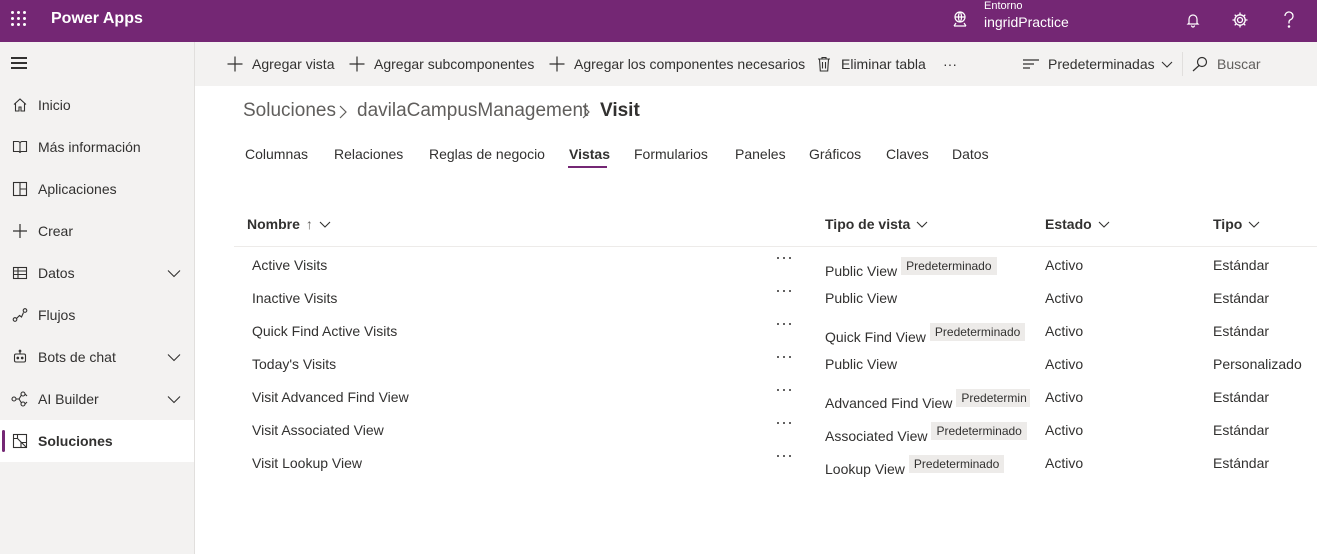  Describe the element at coordinates (97, 189) in the screenshot. I see `nav-item-aplicaciones: Aplicaciones` at that location.